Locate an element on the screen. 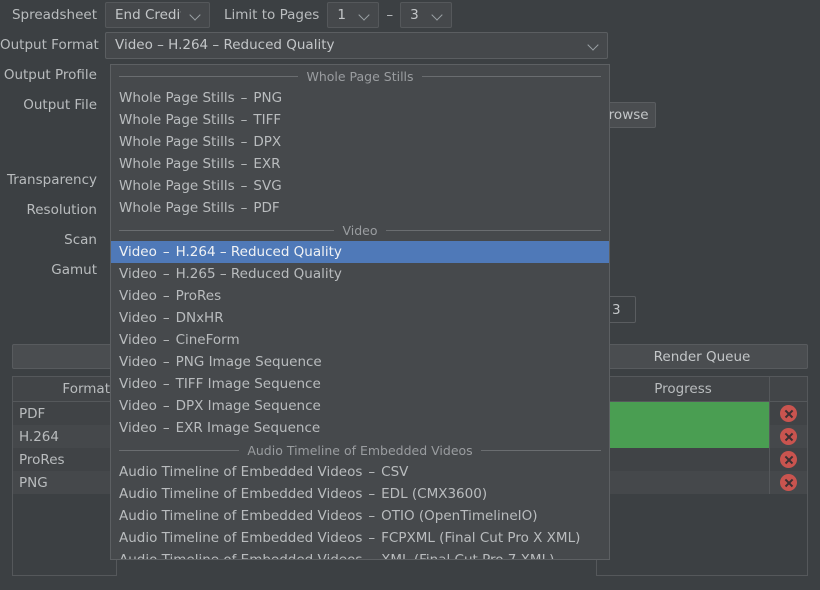  dropdown-option: Whole Page Stills – PNG is located at coordinates (360, 98).